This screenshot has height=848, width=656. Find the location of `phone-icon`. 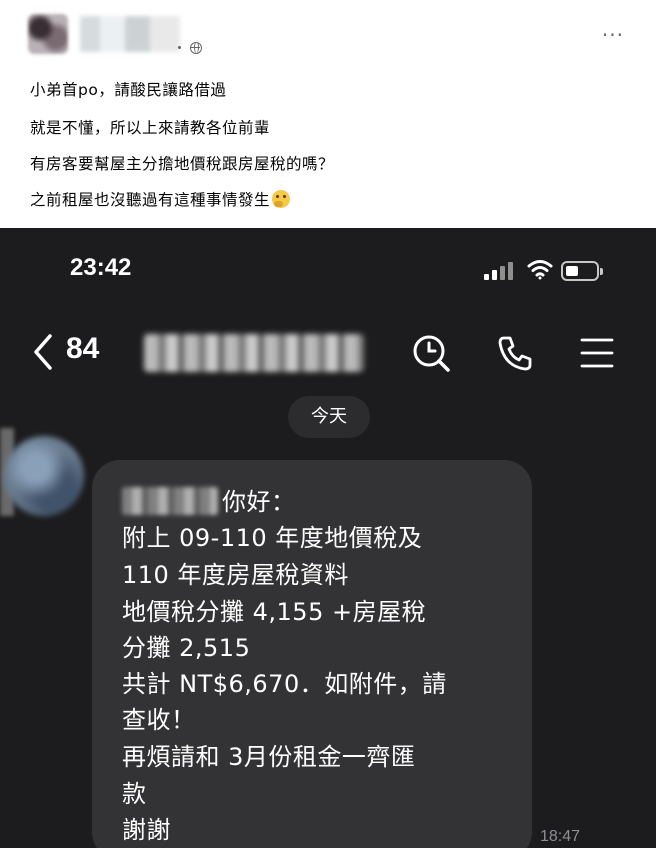

phone-icon is located at coordinates (515, 353).